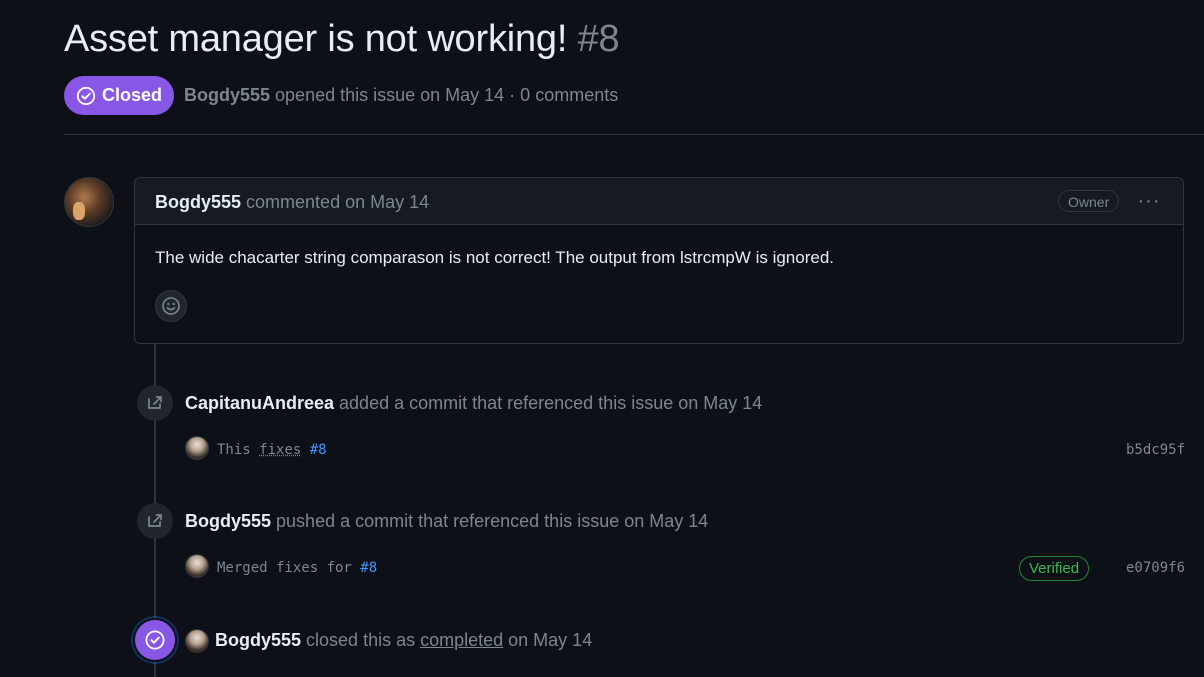 This screenshot has width=1204, height=677. Describe the element at coordinates (444, 95) in the screenshot. I see `issue-meta-text: opened this issue on May 14 · 0 comments` at that location.